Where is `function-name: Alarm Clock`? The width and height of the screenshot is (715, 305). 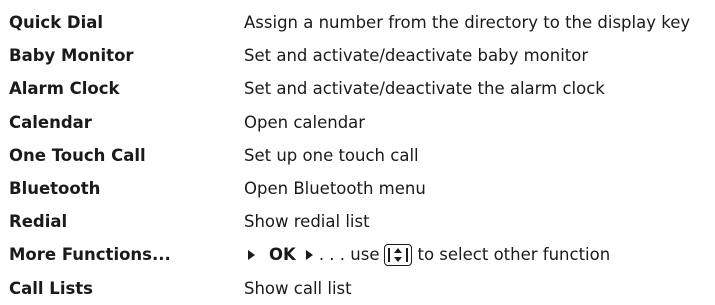 function-name: Alarm Clock is located at coordinates (64, 89).